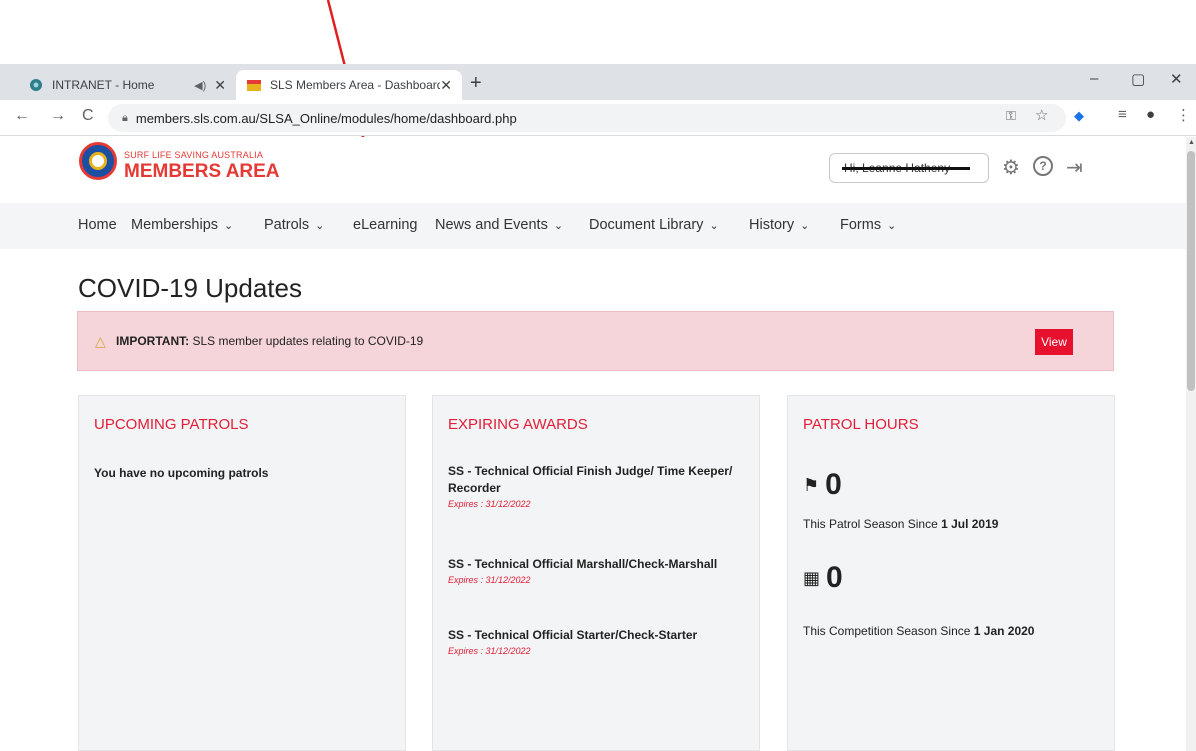 This screenshot has height=751, width=1196. Describe the element at coordinates (1150, 114) in the screenshot. I see `profile-icon: ●` at that location.